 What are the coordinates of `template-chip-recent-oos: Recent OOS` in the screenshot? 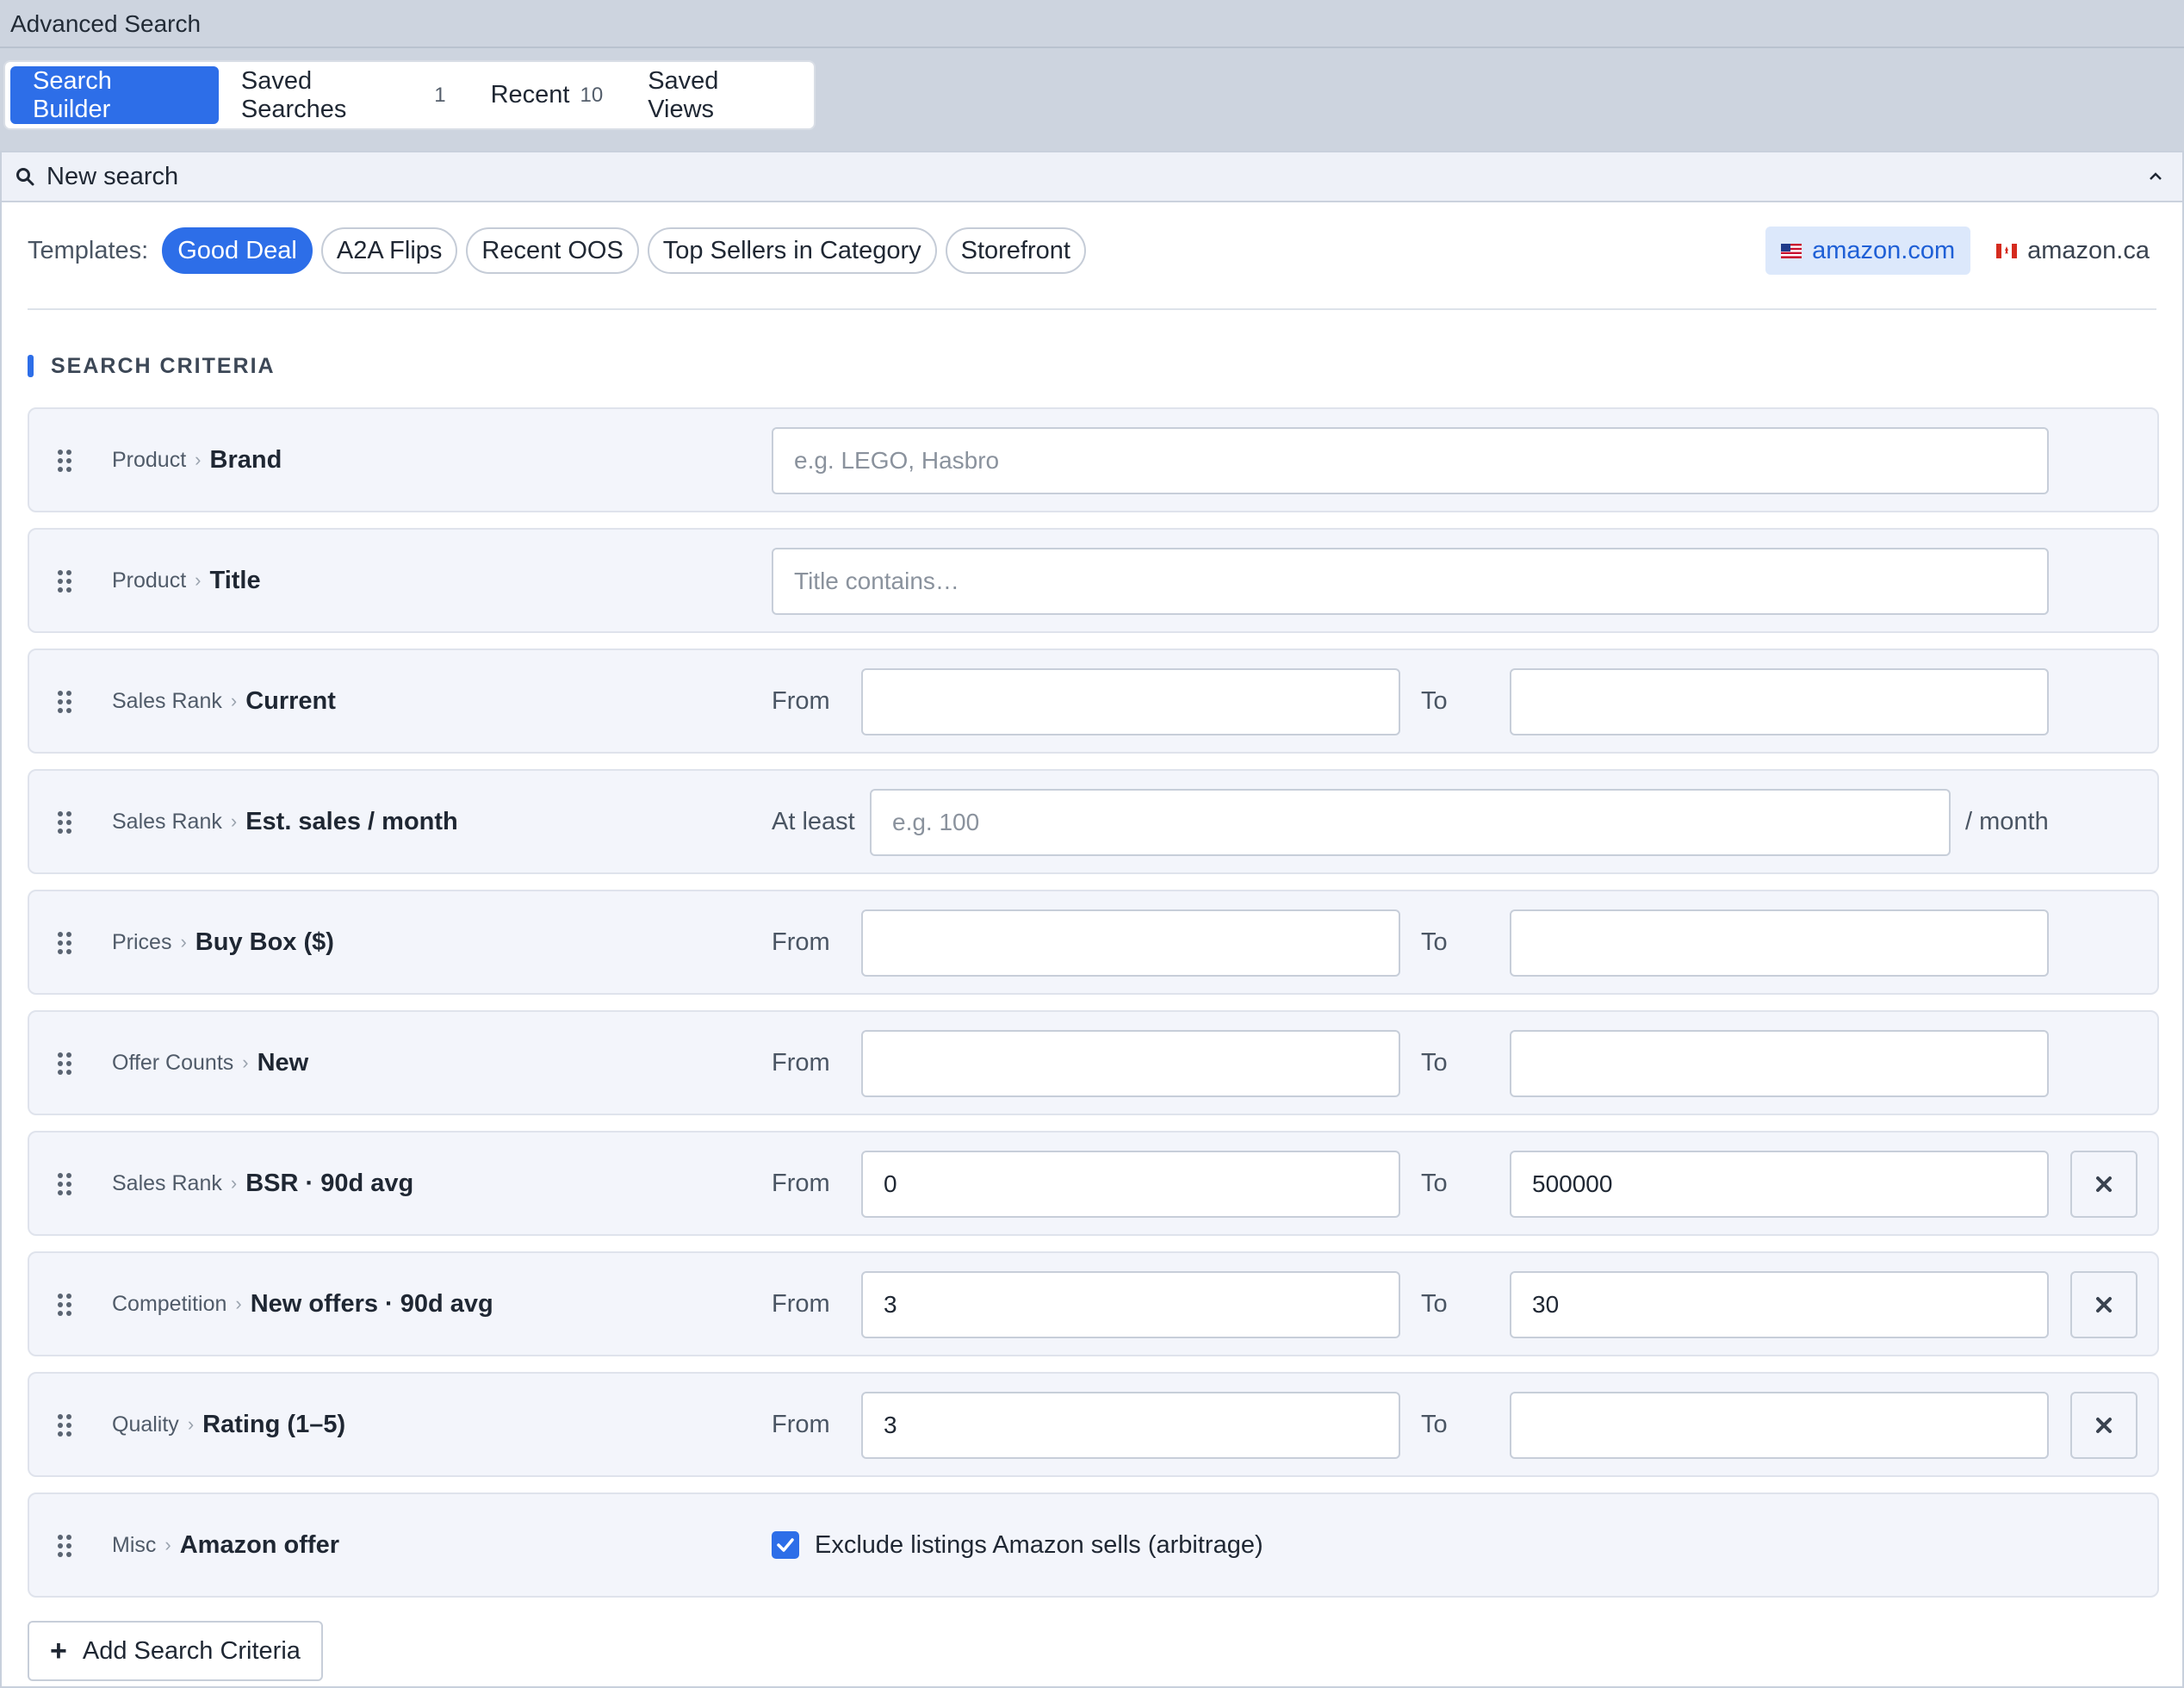 It's located at (553, 251).